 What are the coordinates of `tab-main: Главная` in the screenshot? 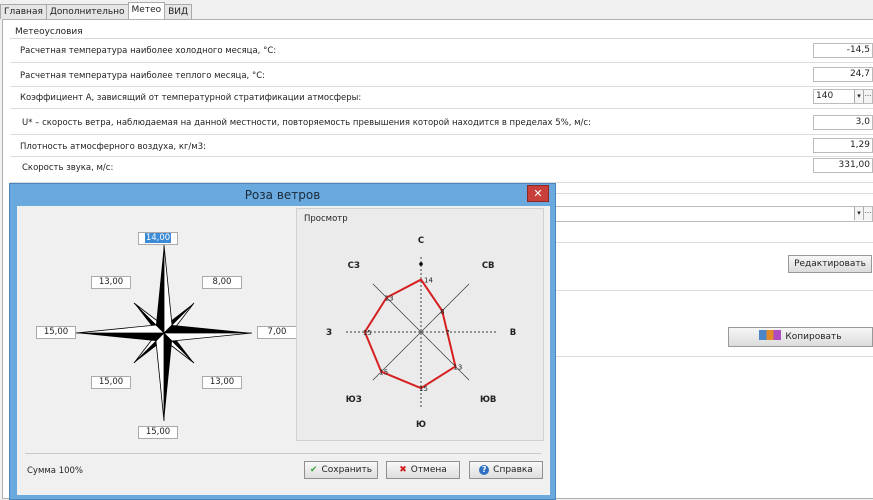 It's located at (23, 11).